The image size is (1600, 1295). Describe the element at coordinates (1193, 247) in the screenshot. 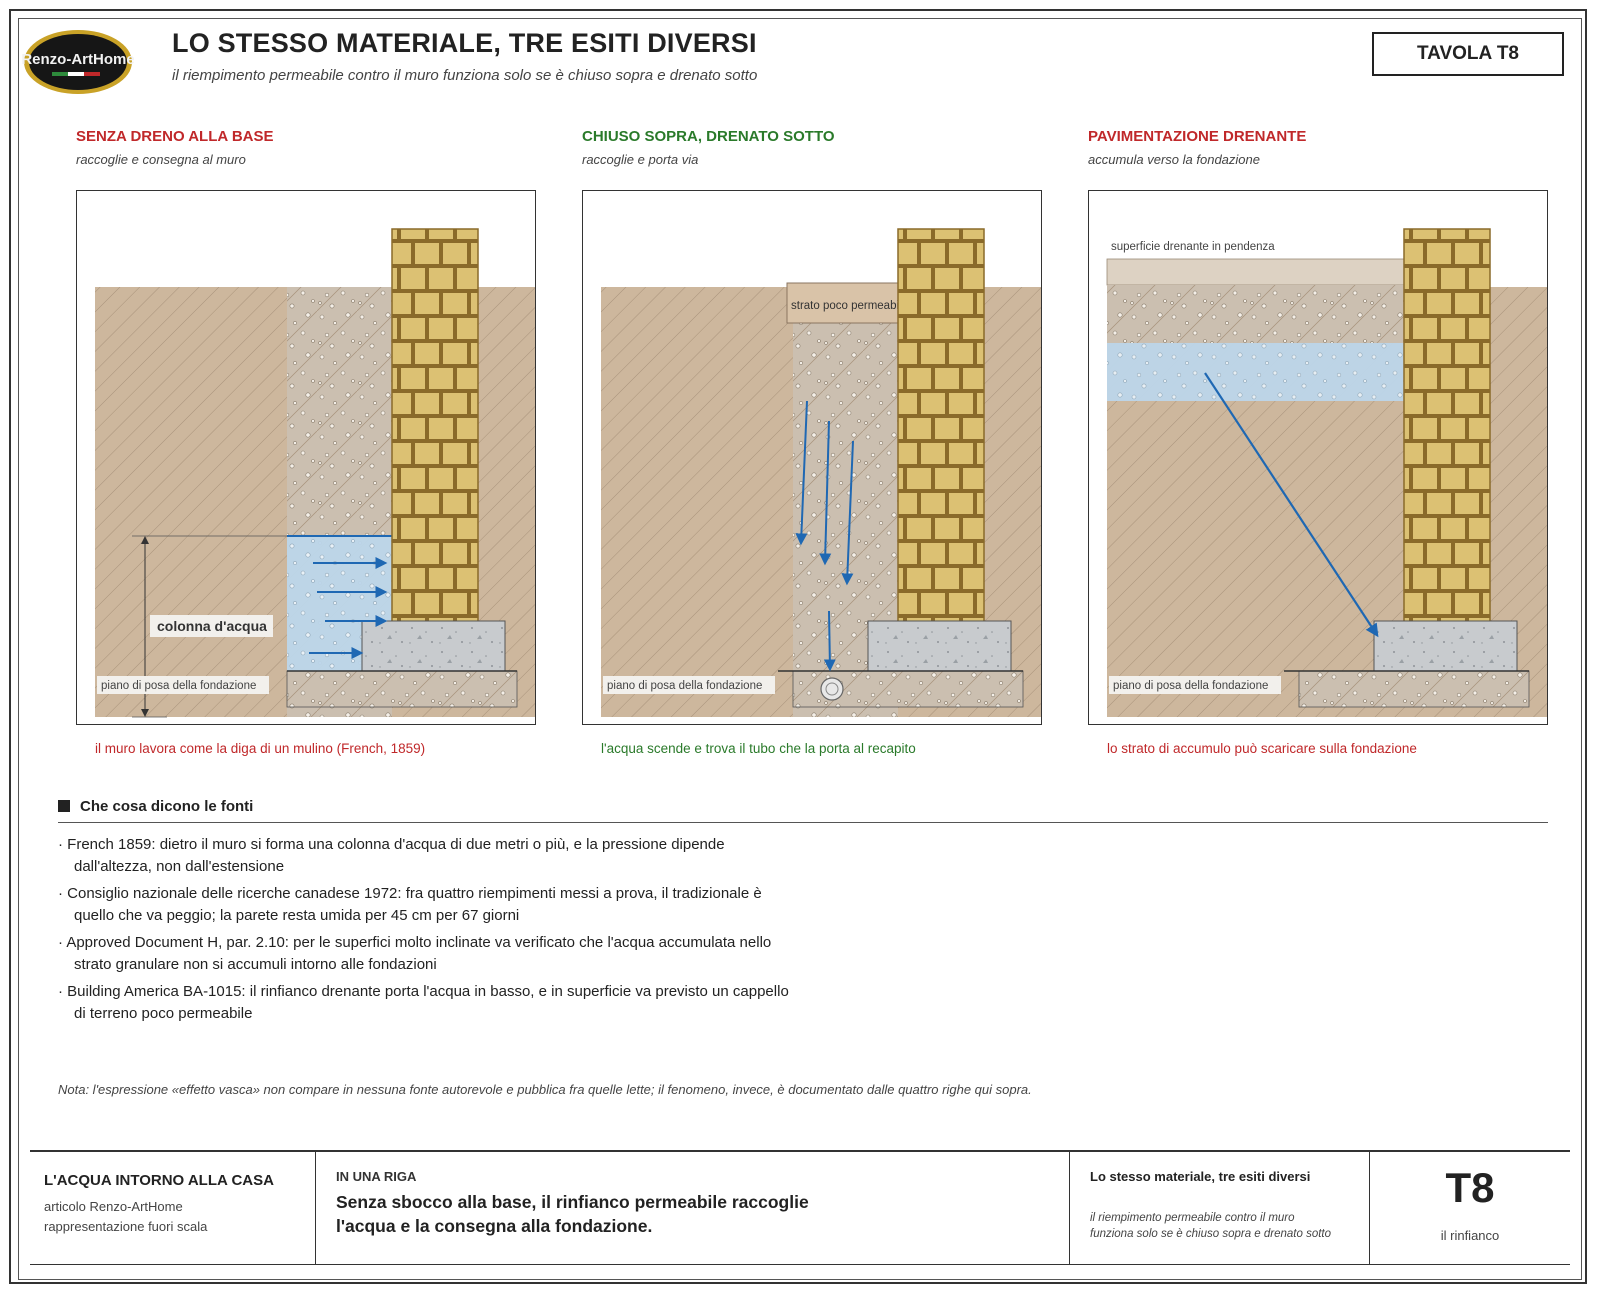

I see `draining-surface-label: superficie drenante in pendenza` at that location.